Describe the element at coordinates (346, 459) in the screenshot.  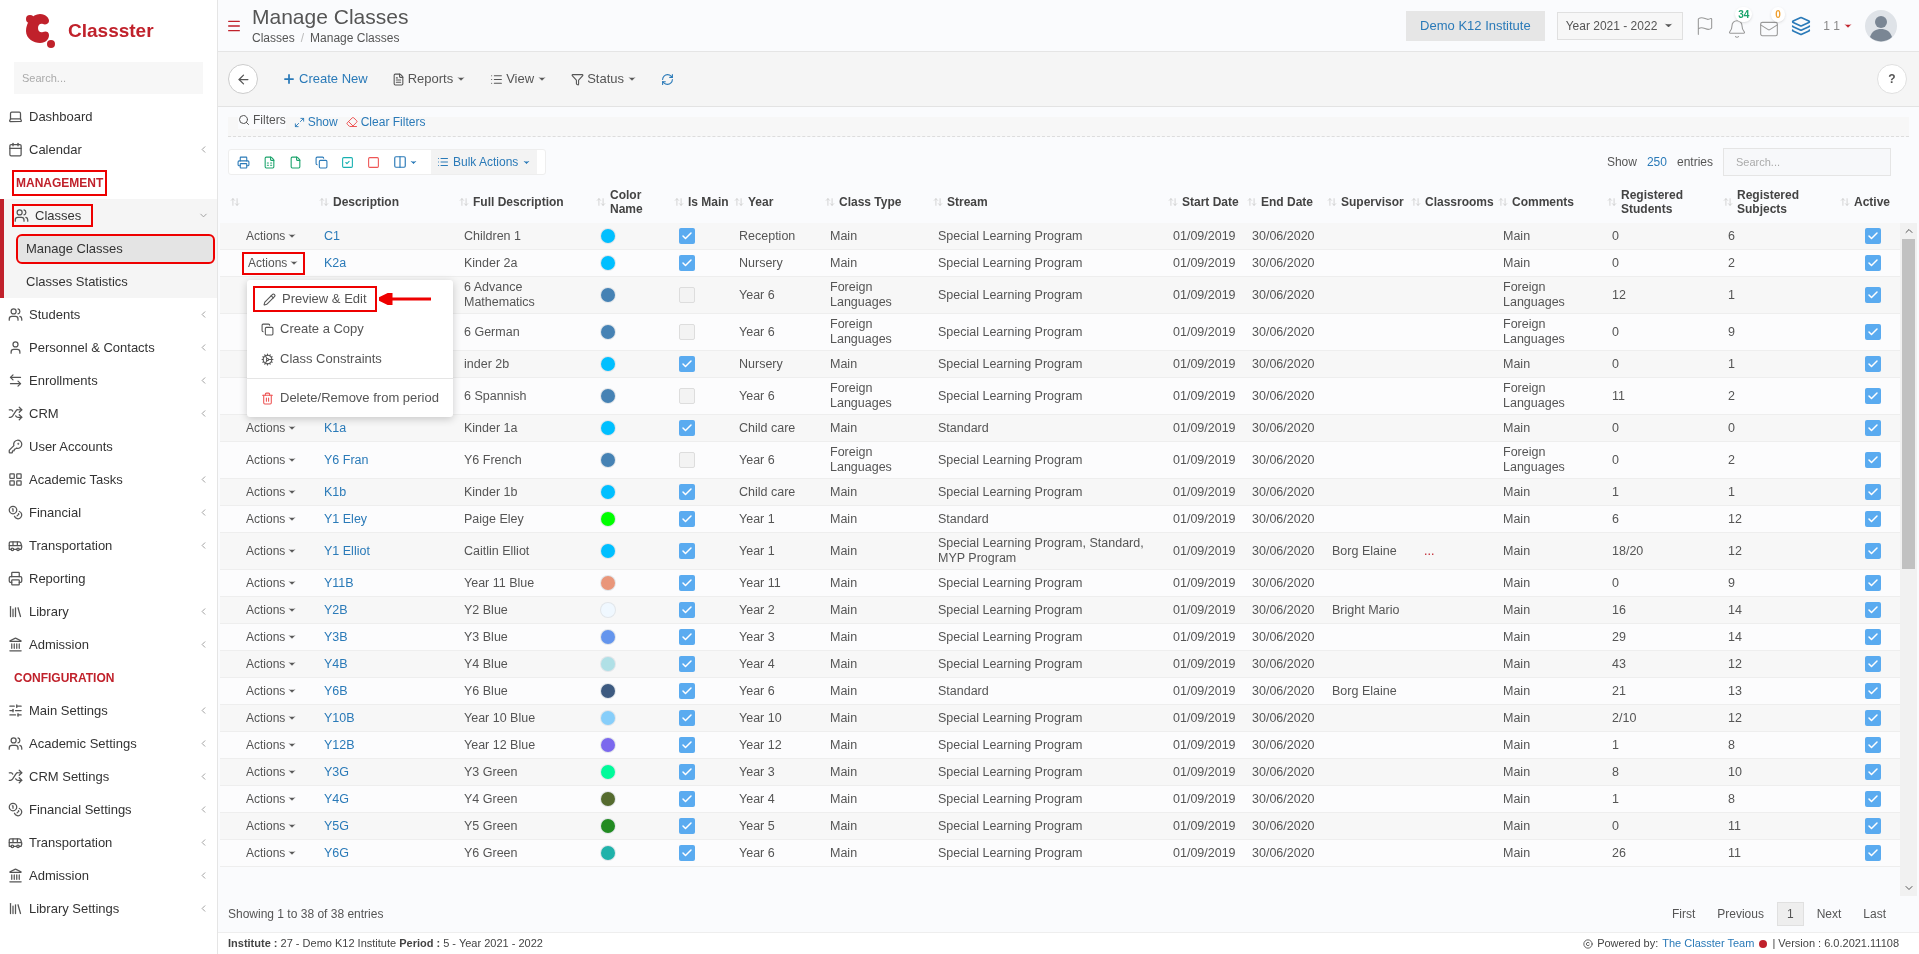
I see `class-link: Y6 Fran` at that location.